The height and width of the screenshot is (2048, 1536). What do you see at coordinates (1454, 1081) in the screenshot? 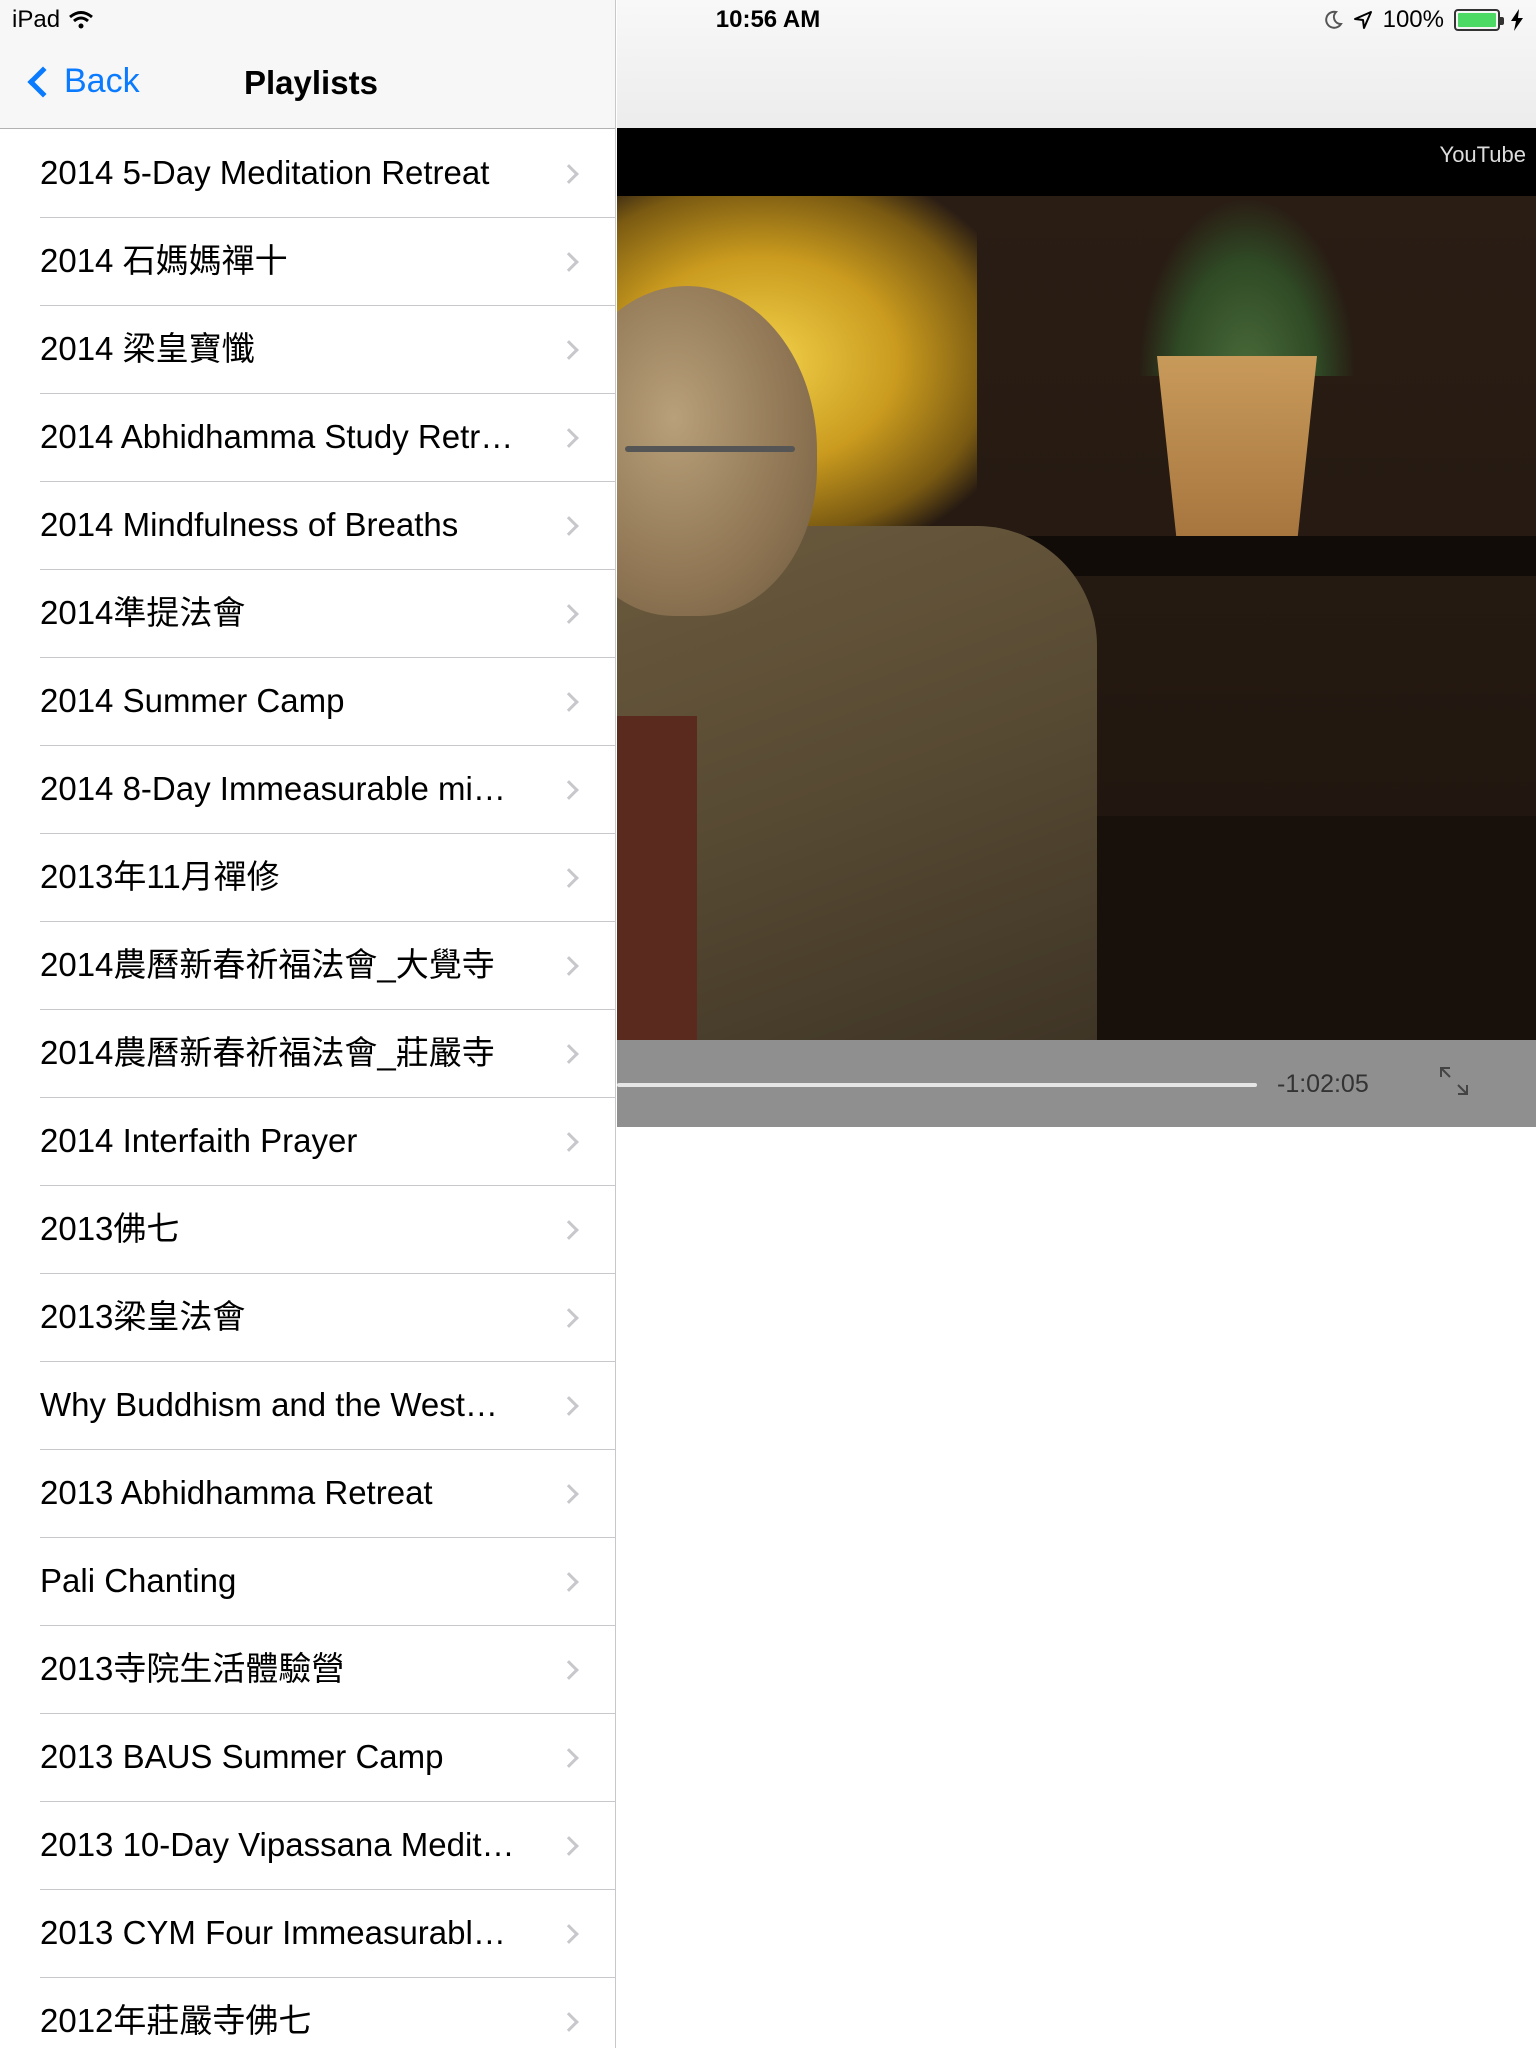
I see `expand-icon` at bounding box center [1454, 1081].